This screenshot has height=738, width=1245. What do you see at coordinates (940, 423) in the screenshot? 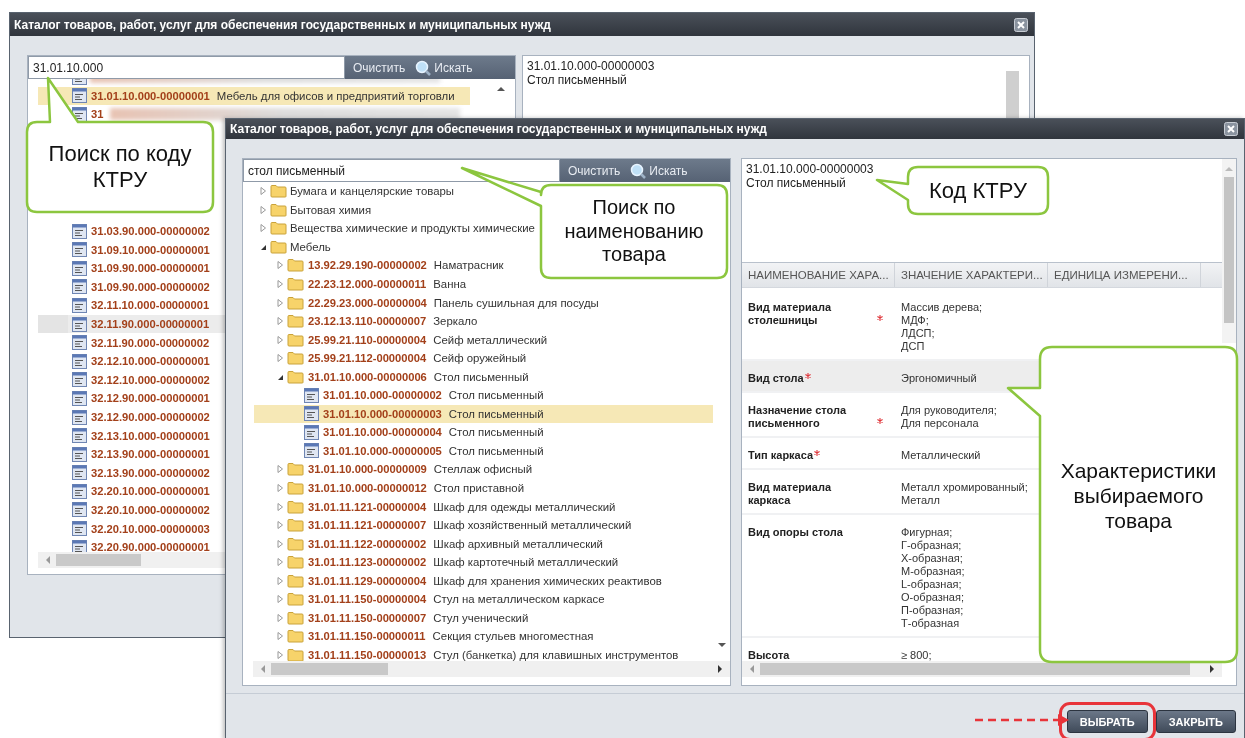
I see `property-value: Для персонала` at bounding box center [940, 423].